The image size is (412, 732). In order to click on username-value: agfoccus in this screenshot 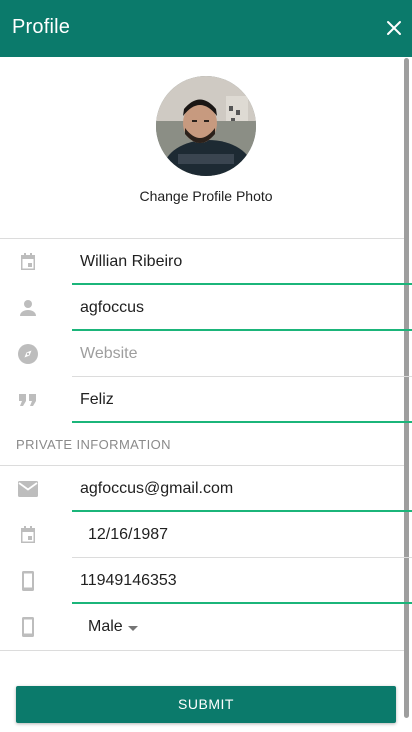, I will do `click(112, 307)`.